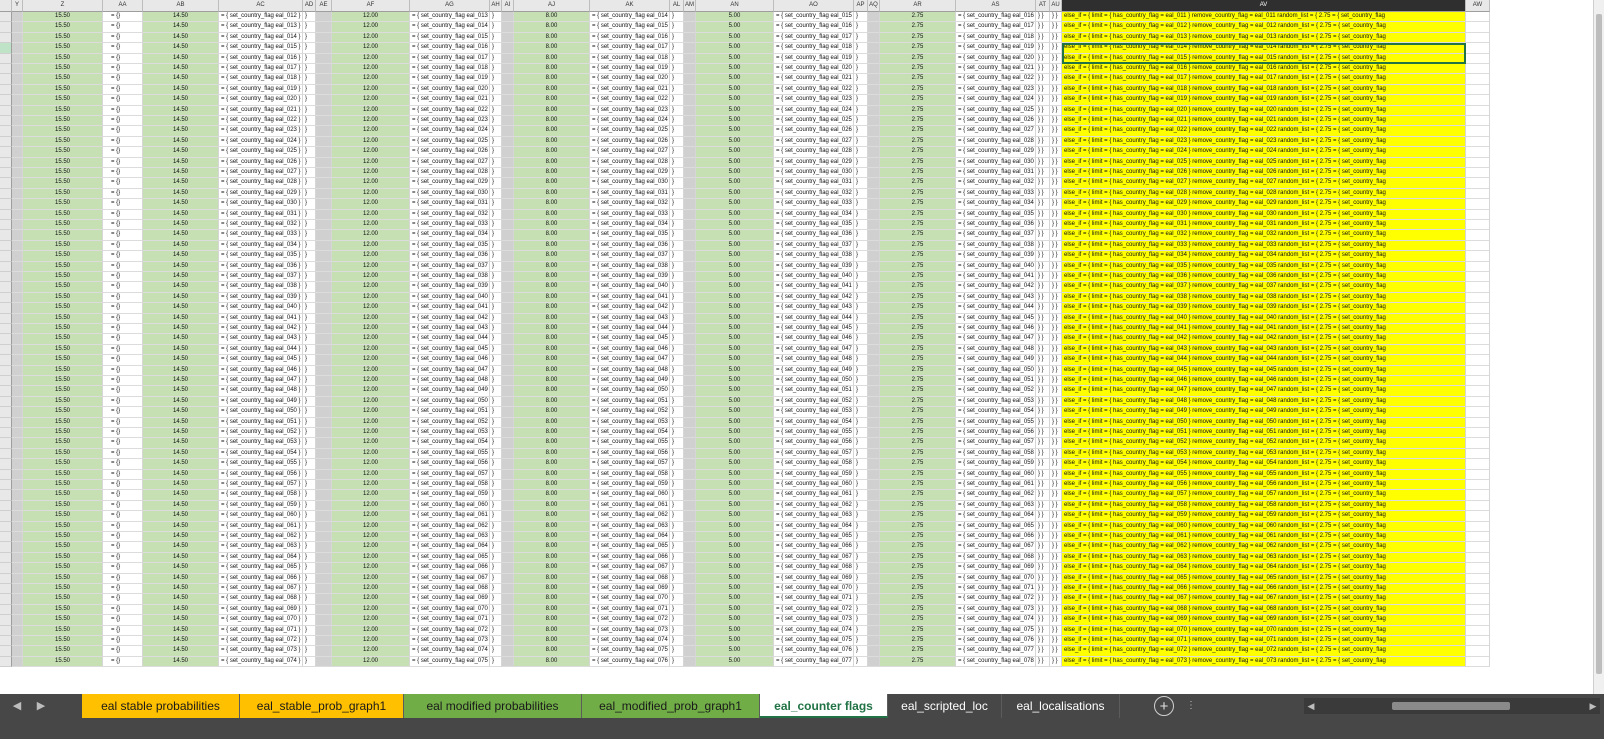  What do you see at coordinates (450, 266) in the screenshot?
I see `cell-AG: = { set_country_flag eal_037 }` at bounding box center [450, 266].